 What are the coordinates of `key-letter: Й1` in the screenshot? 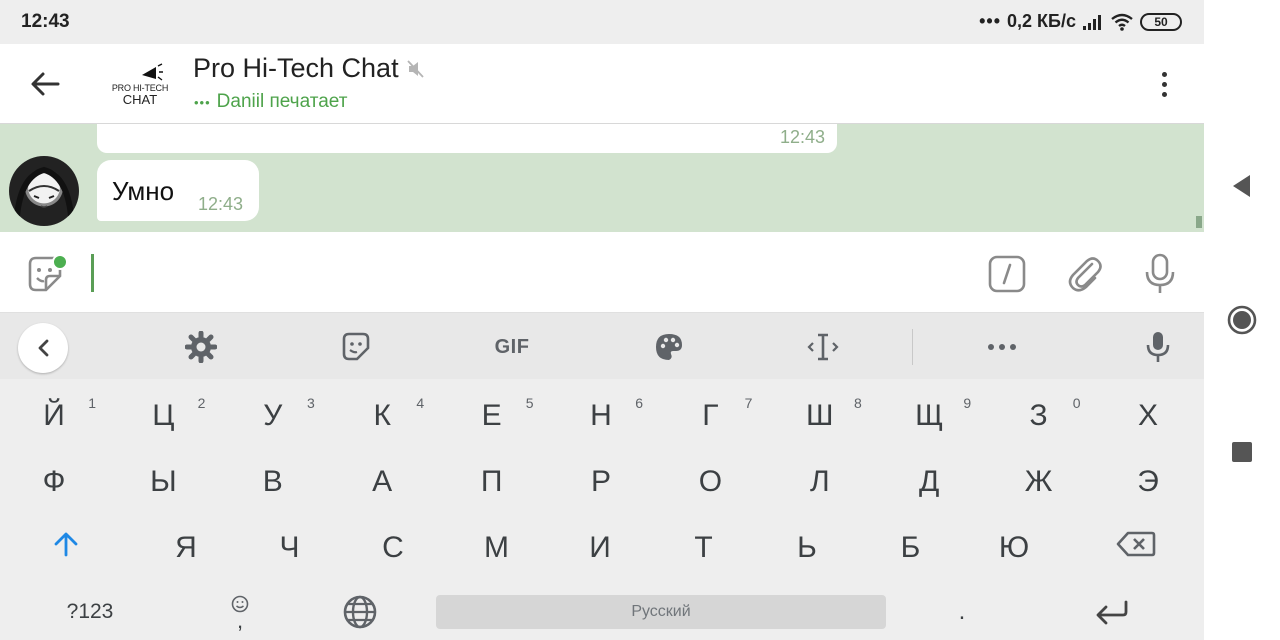 It's located at (54, 416).